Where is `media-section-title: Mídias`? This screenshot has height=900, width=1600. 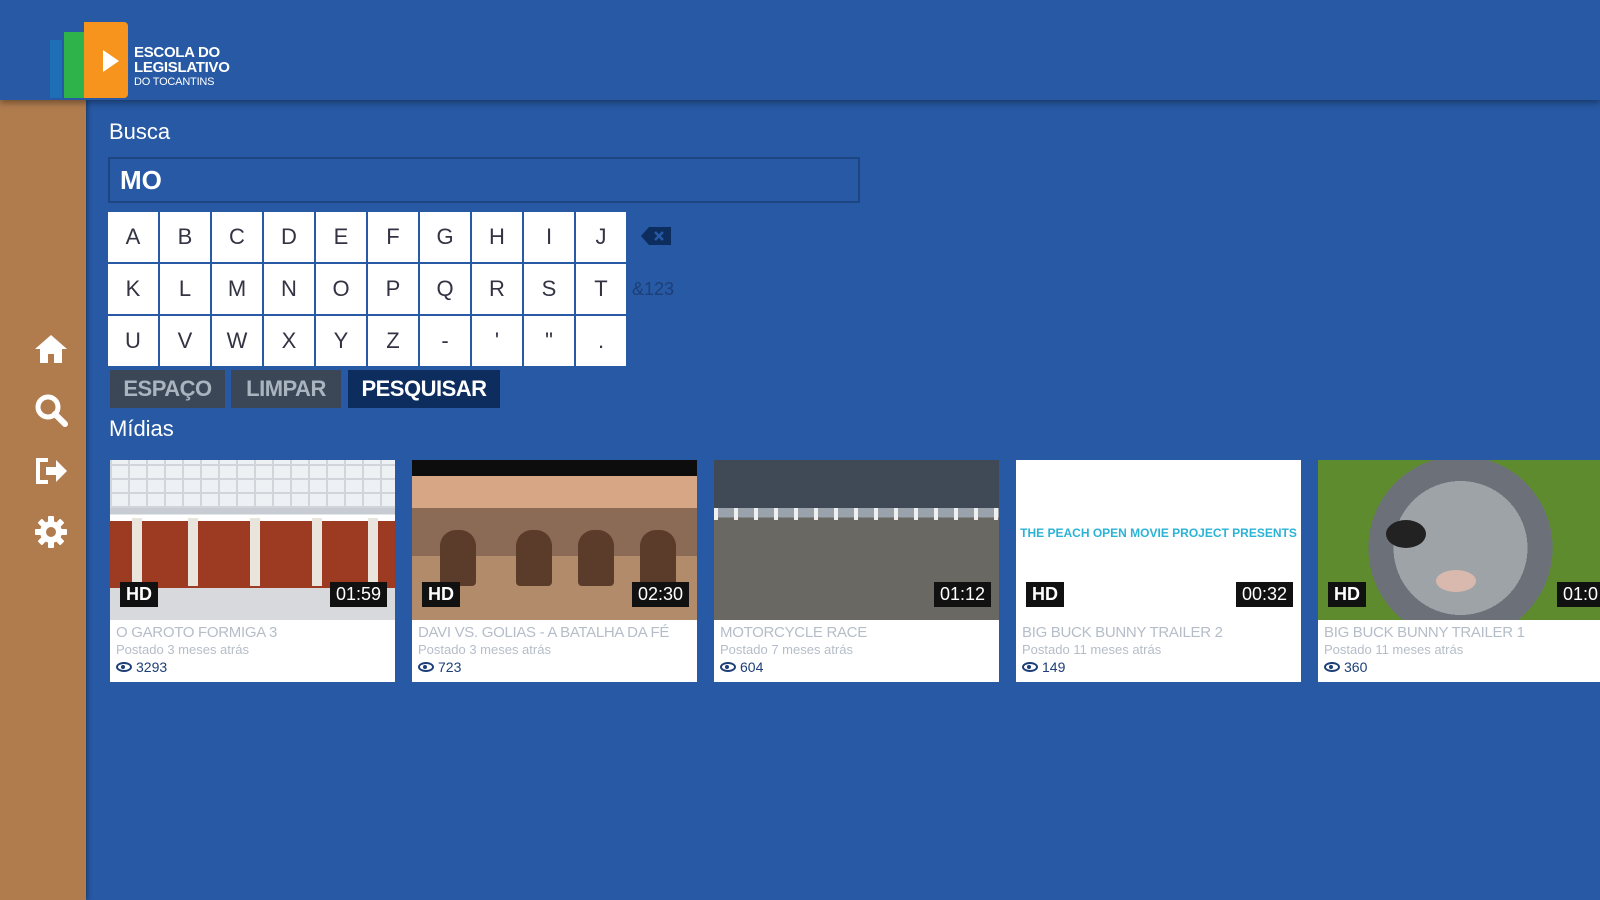
media-section-title: Mídias is located at coordinates (141, 428).